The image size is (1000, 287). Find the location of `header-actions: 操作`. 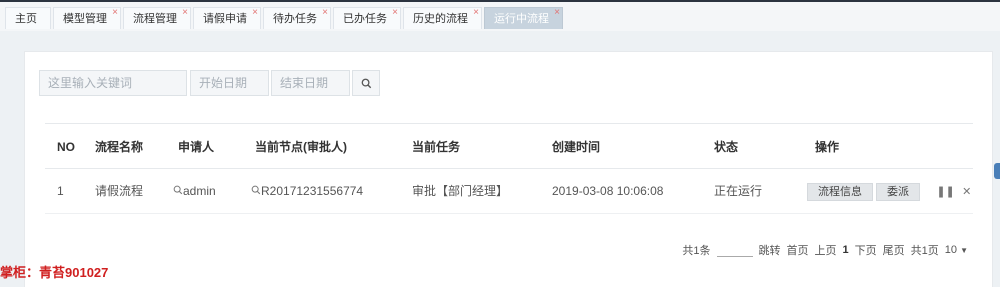

header-actions: 操作 is located at coordinates (827, 147).